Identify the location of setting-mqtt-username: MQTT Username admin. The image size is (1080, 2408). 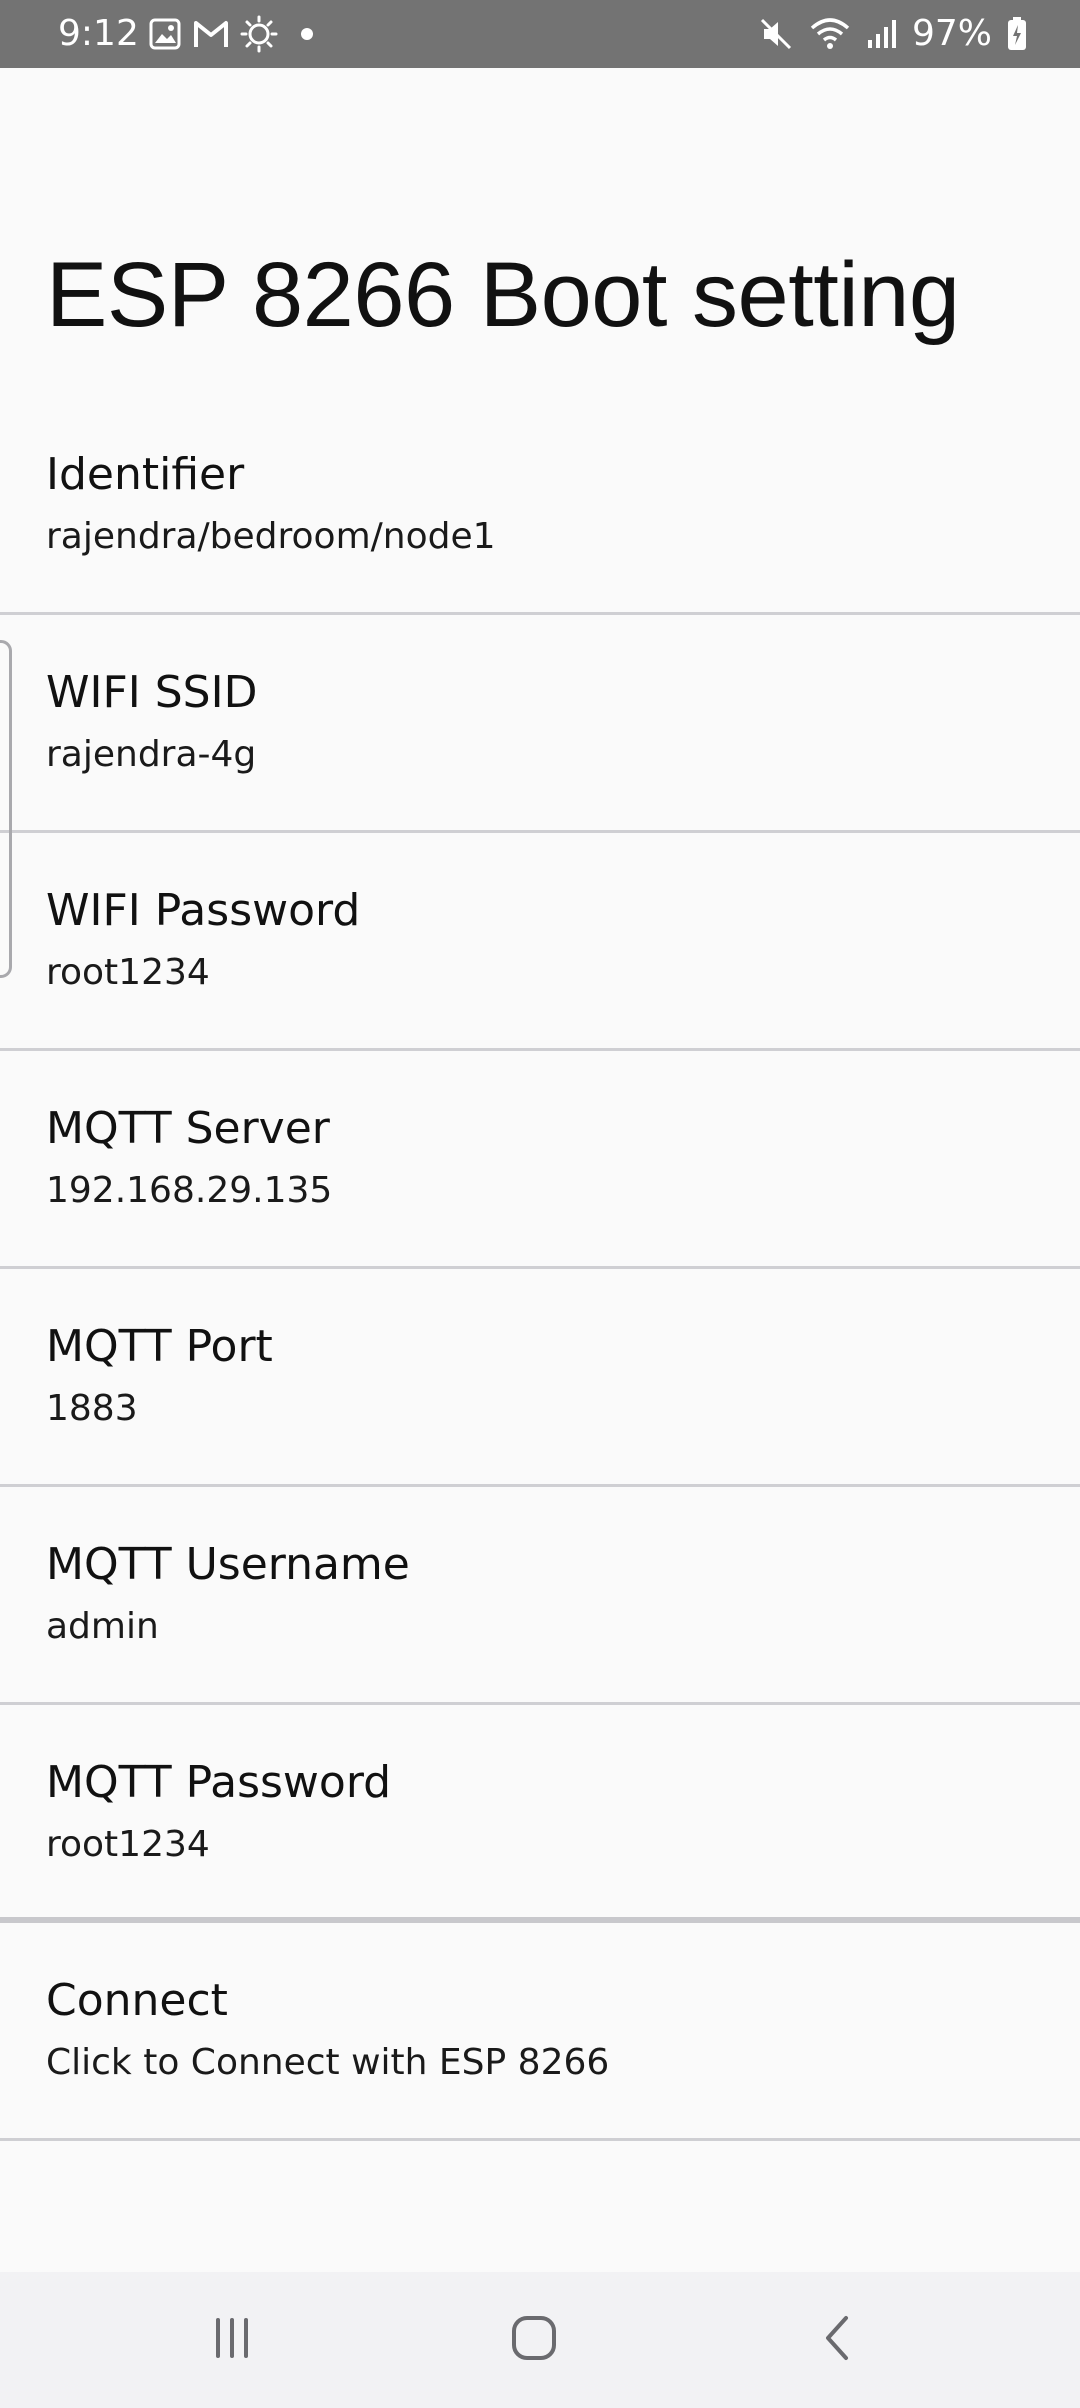
(540, 1596).